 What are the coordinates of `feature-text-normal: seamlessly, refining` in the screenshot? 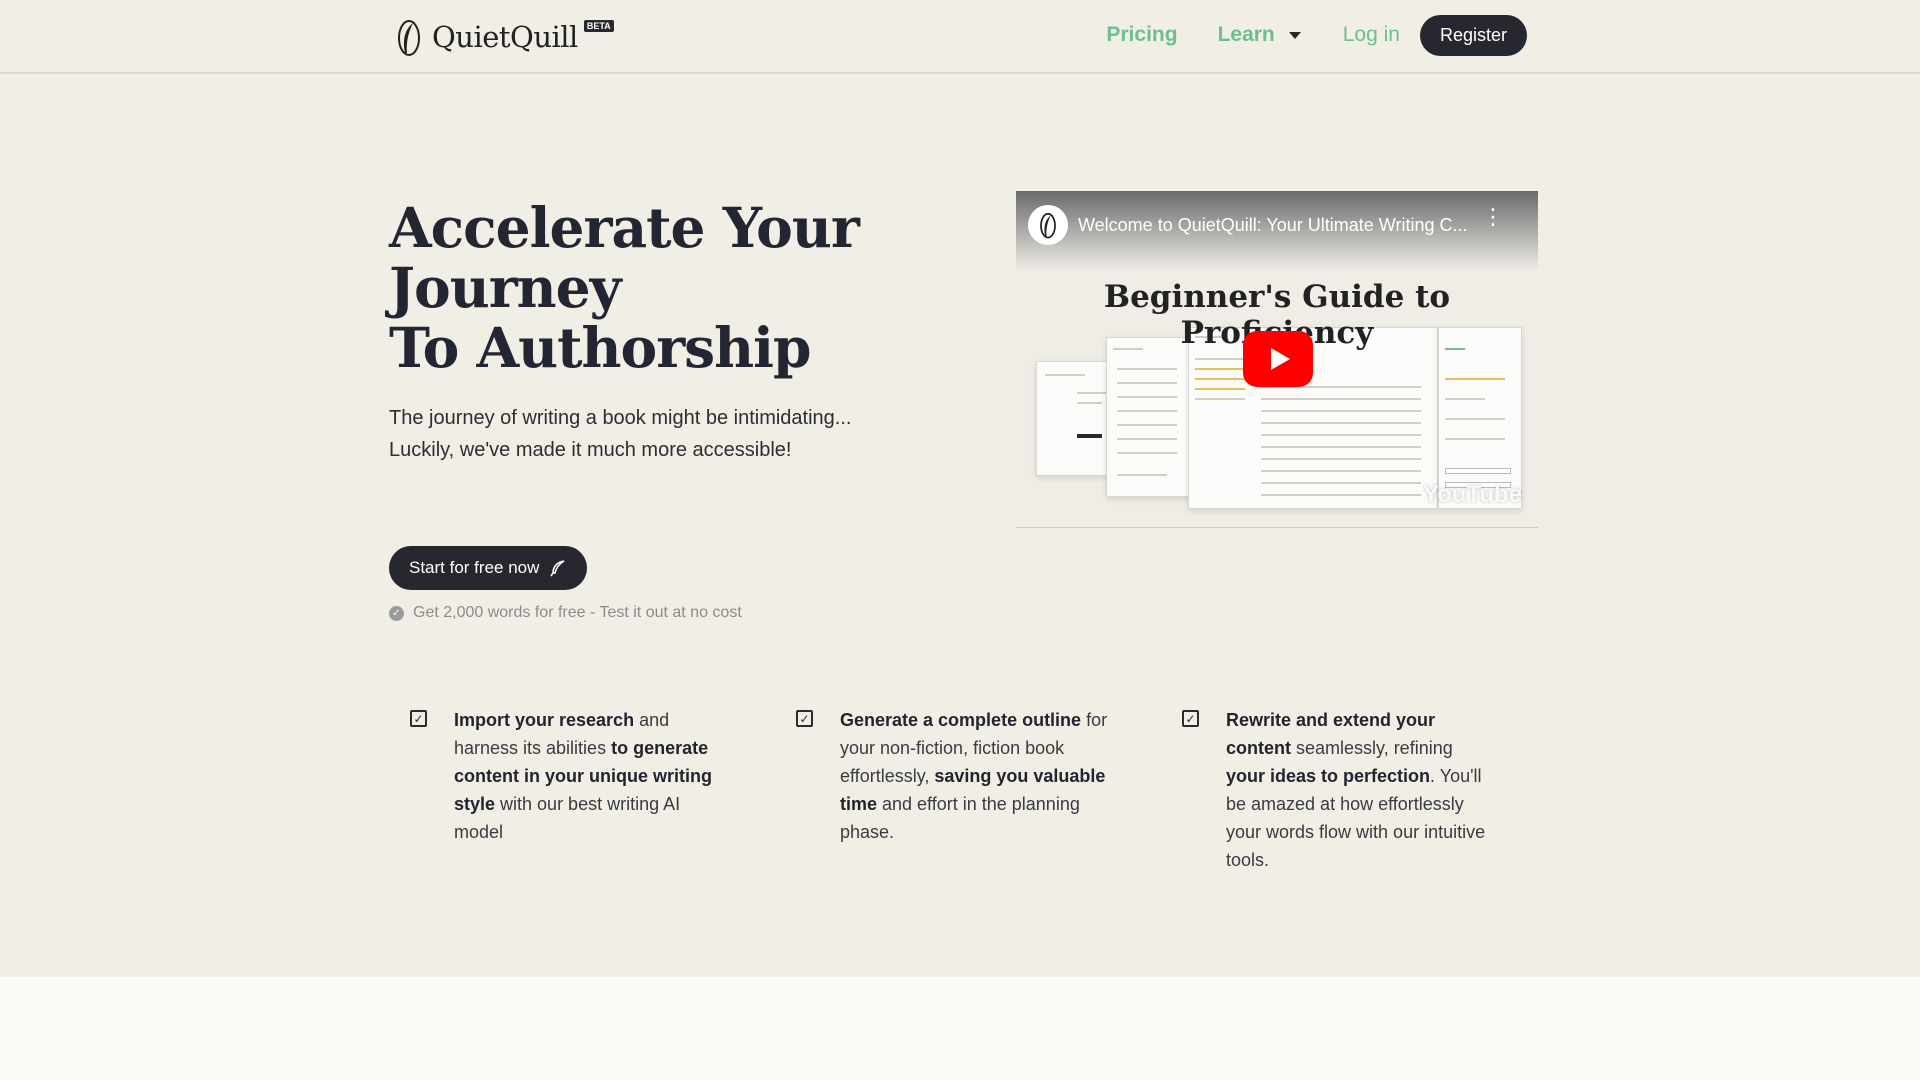 It's located at (1372, 748).